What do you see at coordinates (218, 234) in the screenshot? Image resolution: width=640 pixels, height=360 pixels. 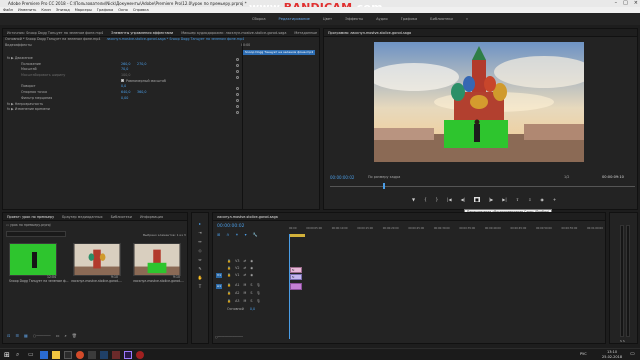 I see `insert-sequence-icon: ⊞` at bounding box center [218, 234].